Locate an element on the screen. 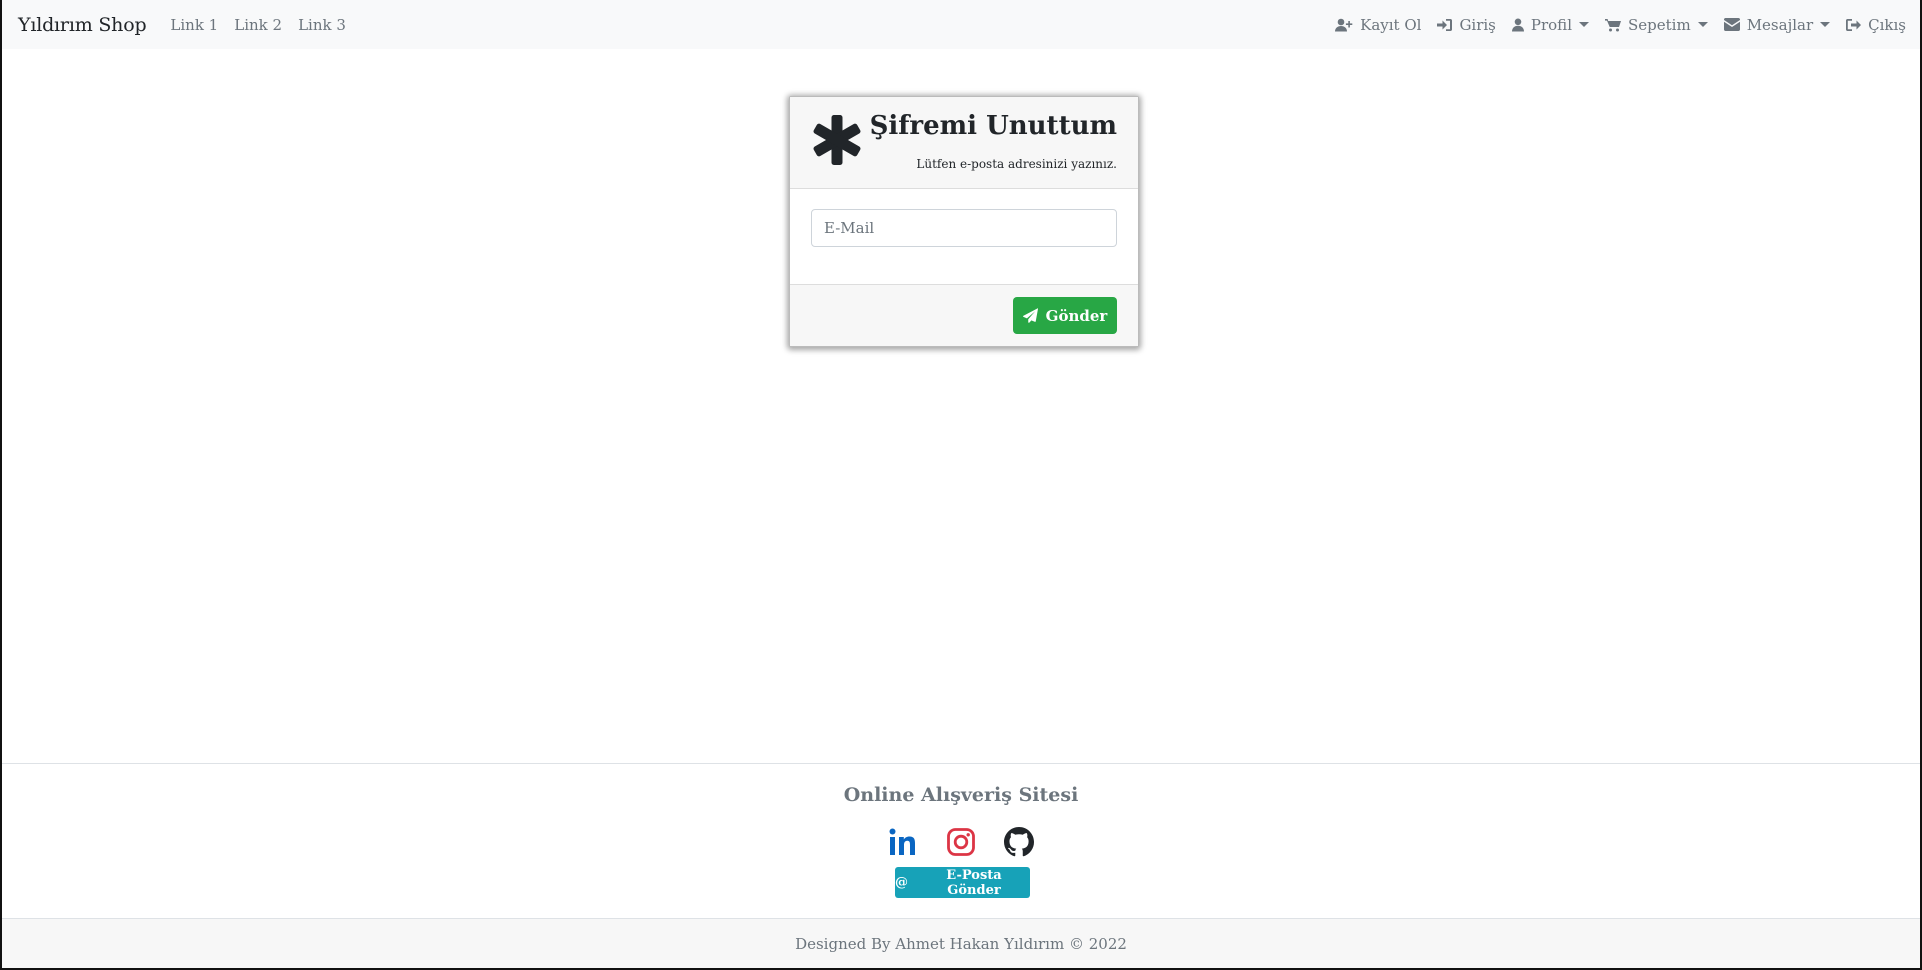  send-button: Gönder is located at coordinates (1065, 315).